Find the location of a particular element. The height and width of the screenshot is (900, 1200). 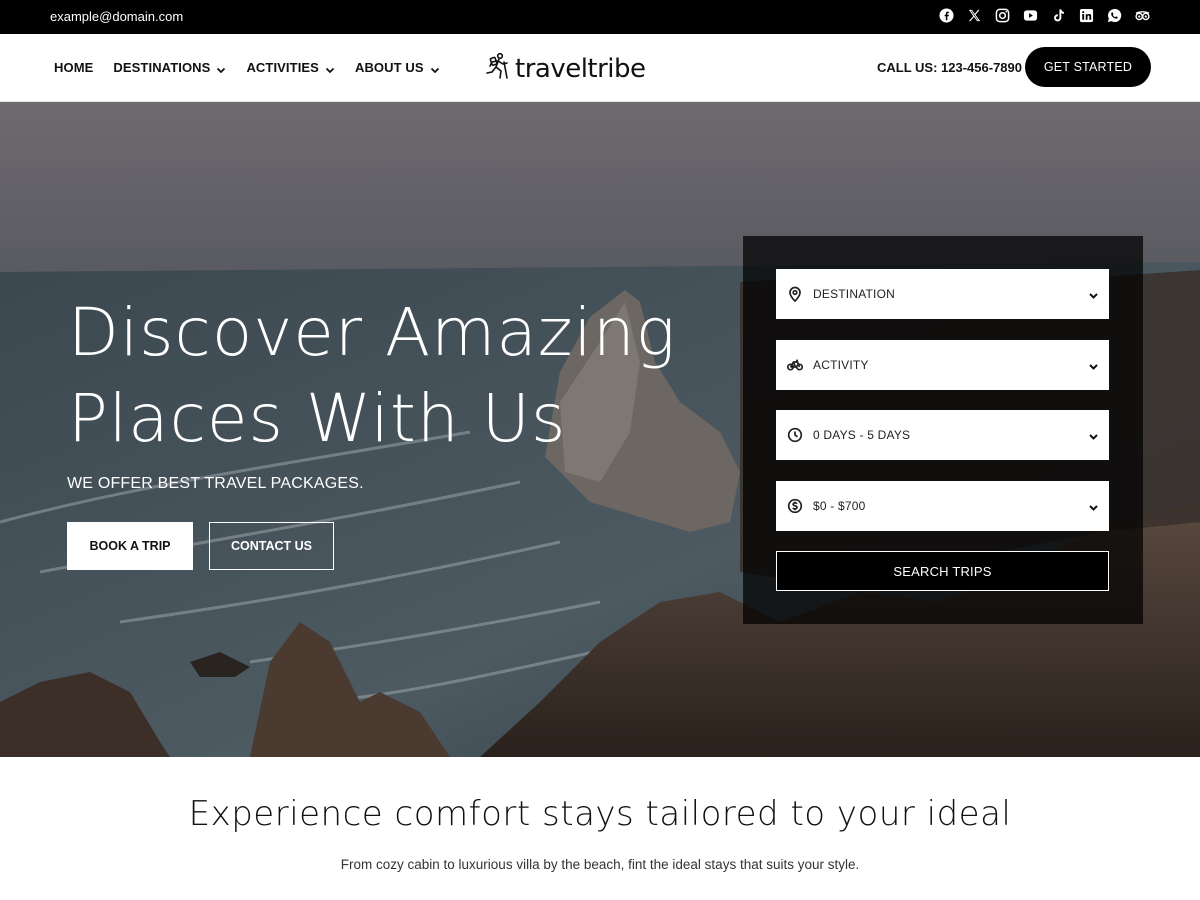

nav-item-activities: ACTIVITIES is located at coordinates (290, 67).